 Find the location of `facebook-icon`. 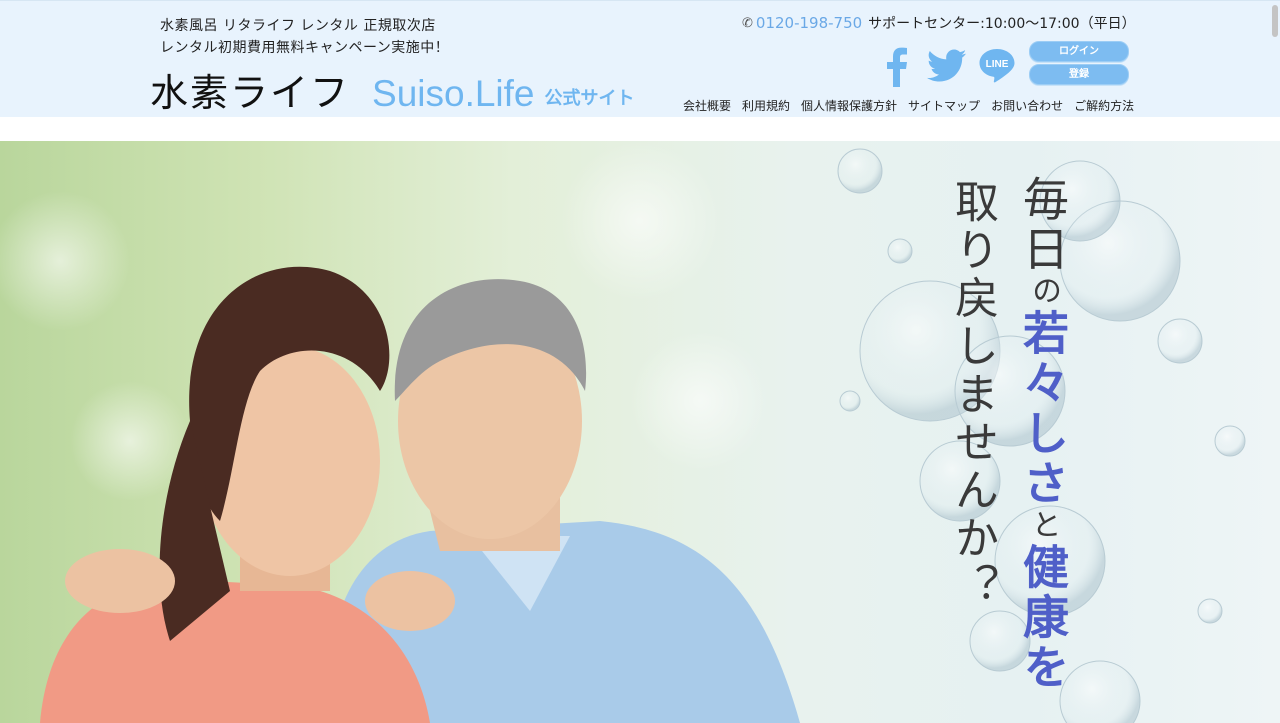

facebook-icon is located at coordinates (897, 67).